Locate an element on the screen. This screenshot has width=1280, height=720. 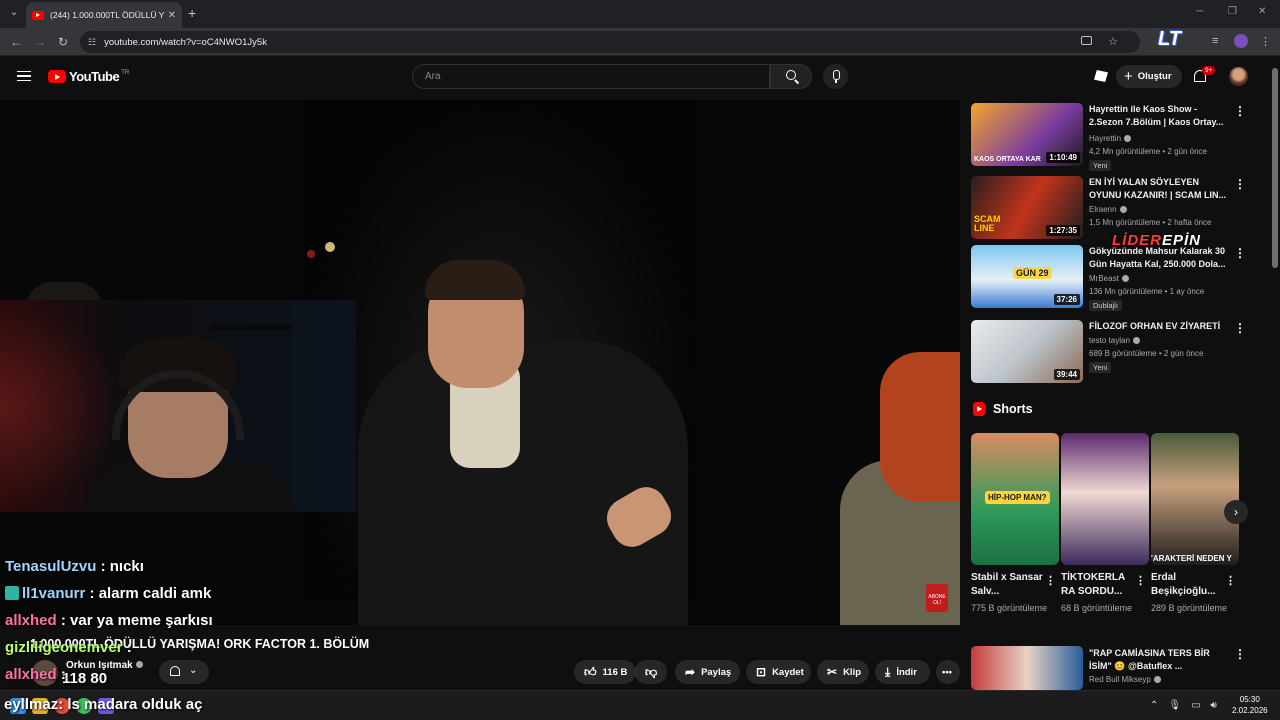
menu-dots-icon: ⋮ is located at coordinates (1265, 41).